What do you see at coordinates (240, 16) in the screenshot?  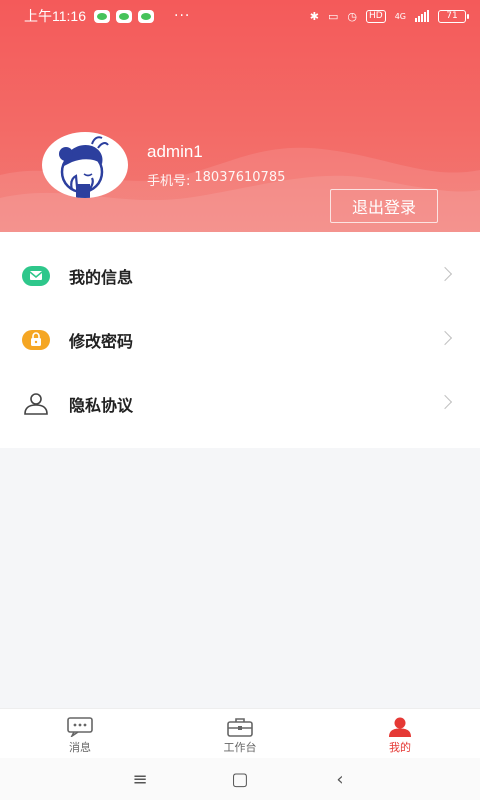 I see `status-bar: 上午11:16 ··· ✱ ▭ ◷ HD 4G 71` at bounding box center [240, 16].